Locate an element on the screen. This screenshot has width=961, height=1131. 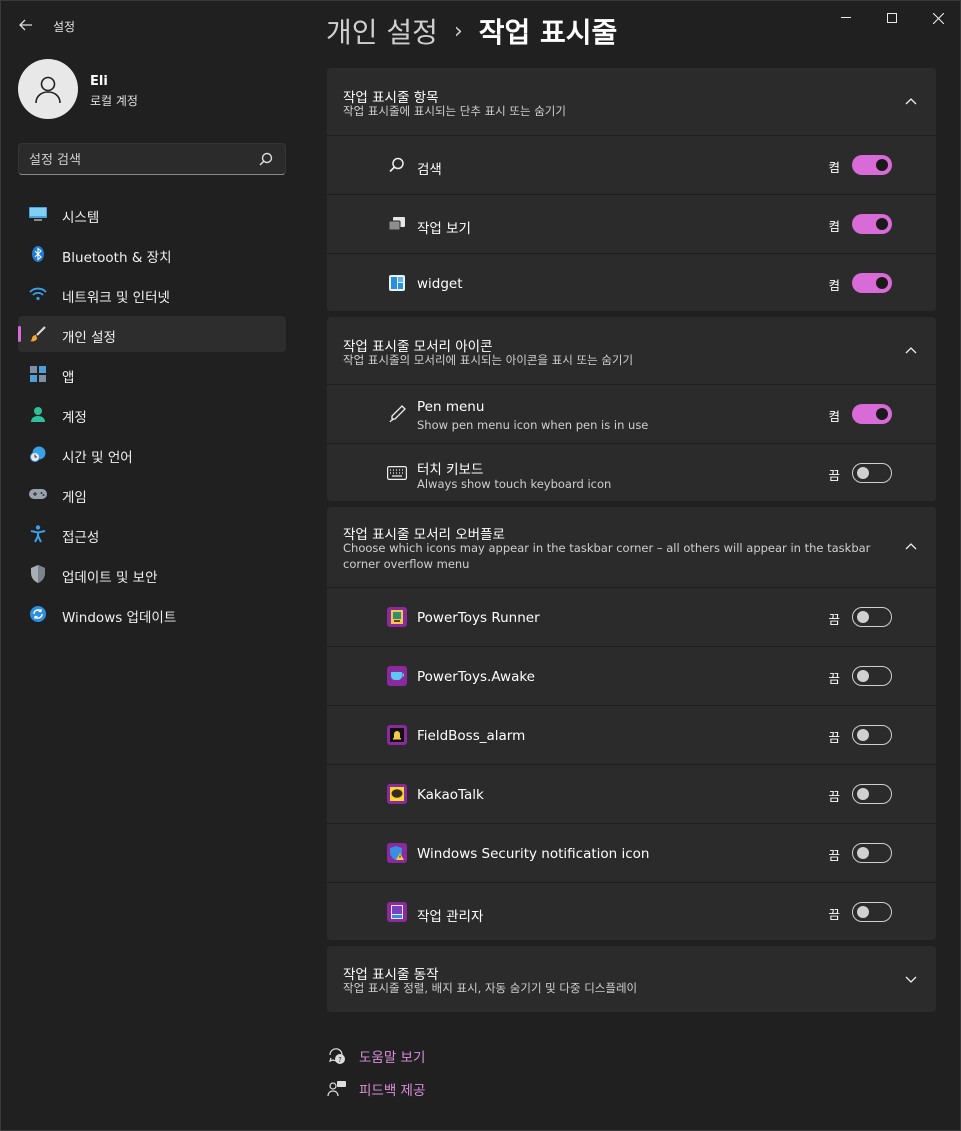
section-header: 작업 표시줄 항목 작업 표시줄에 표시되는 단추 표시 또는 숨기기 is located at coordinates (631, 101).